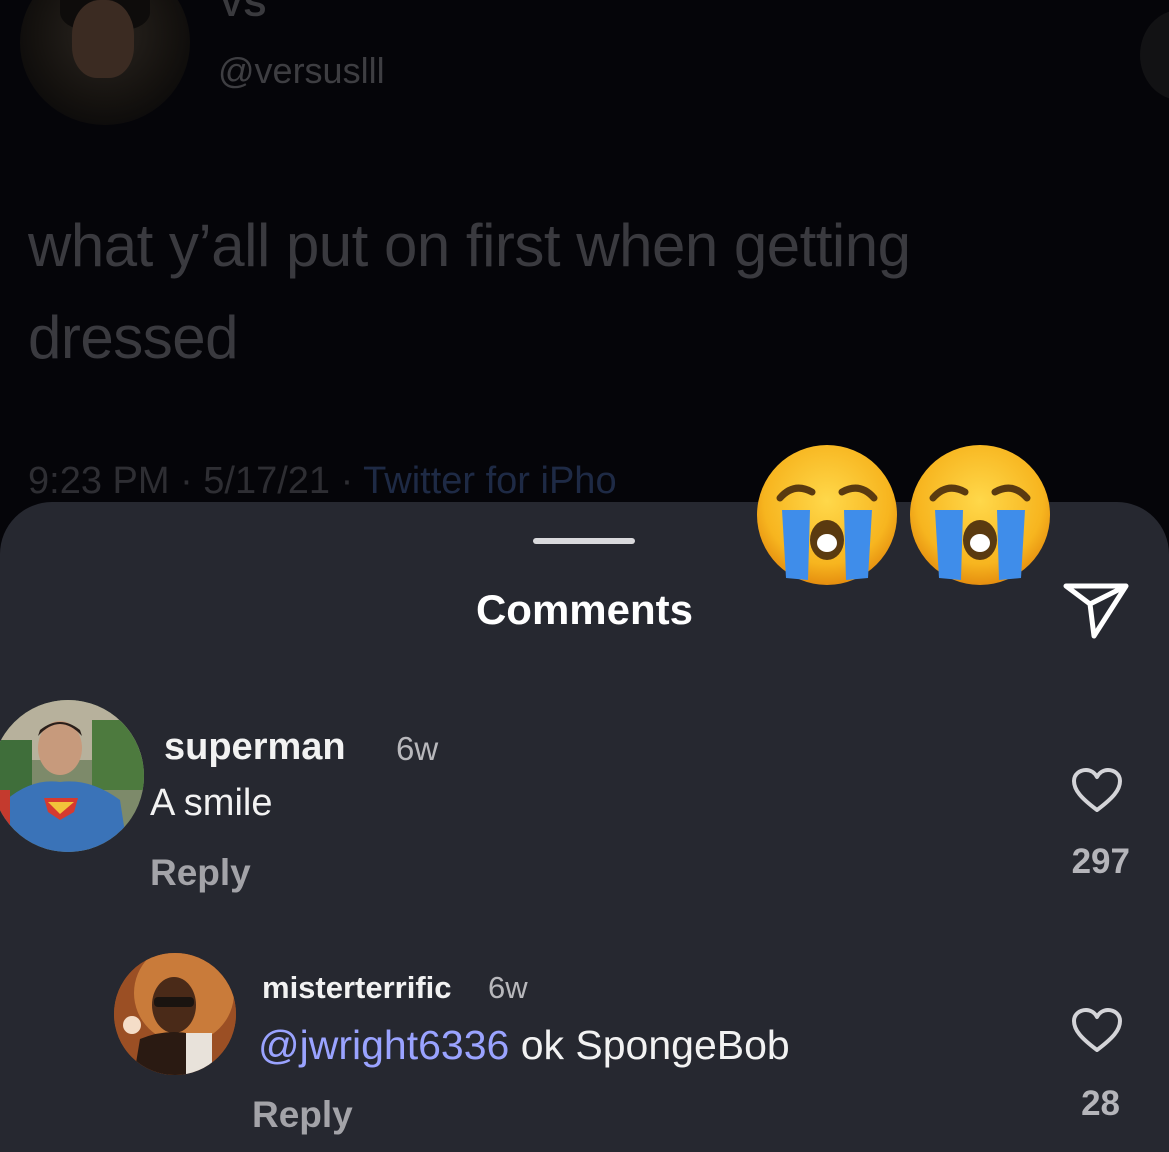 The height and width of the screenshot is (1152, 1169). What do you see at coordinates (255, 747) in the screenshot?
I see `comment-username: superman` at bounding box center [255, 747].